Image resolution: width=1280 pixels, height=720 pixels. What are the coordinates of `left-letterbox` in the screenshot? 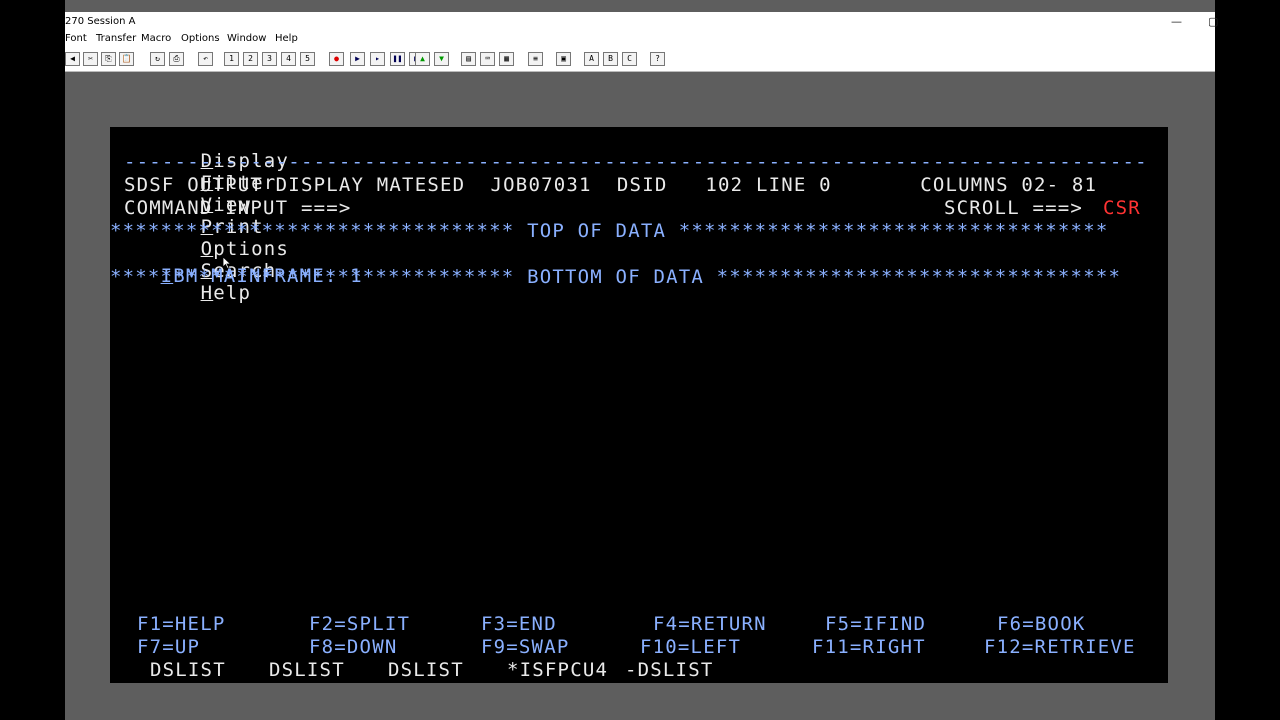 It's located at (32, 360).